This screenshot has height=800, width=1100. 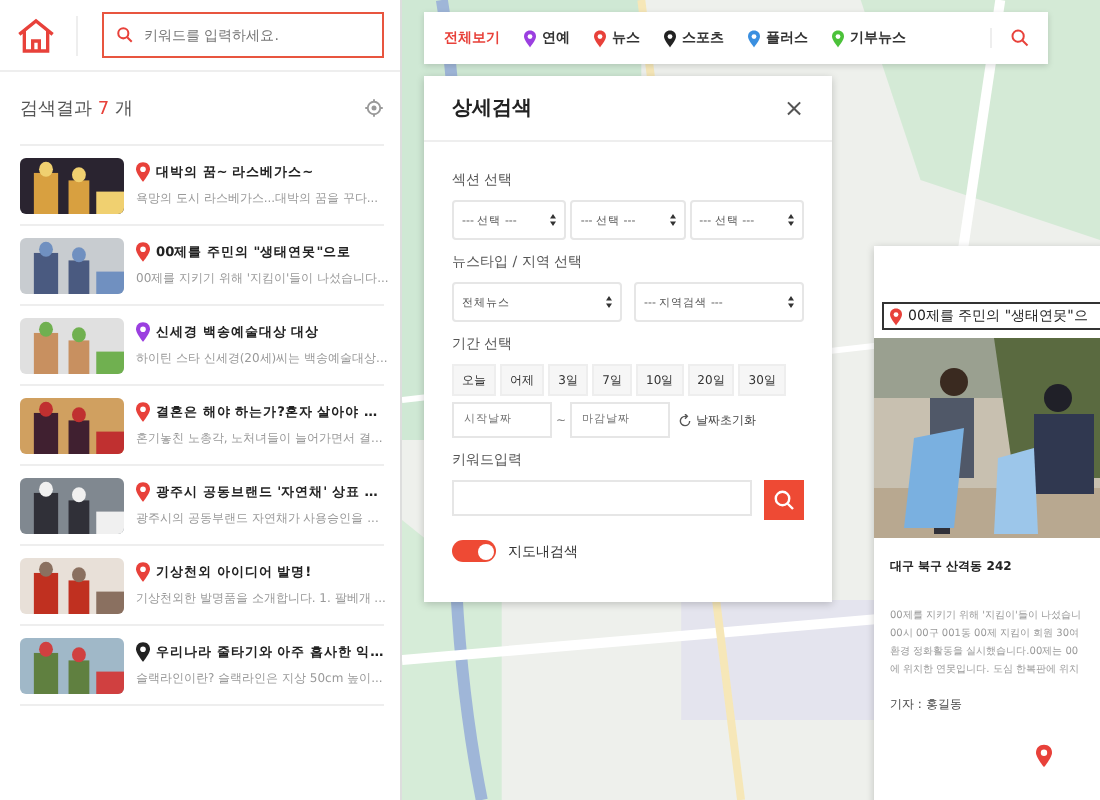 I want to click on location-target-icon, so click(x=374, y=108).